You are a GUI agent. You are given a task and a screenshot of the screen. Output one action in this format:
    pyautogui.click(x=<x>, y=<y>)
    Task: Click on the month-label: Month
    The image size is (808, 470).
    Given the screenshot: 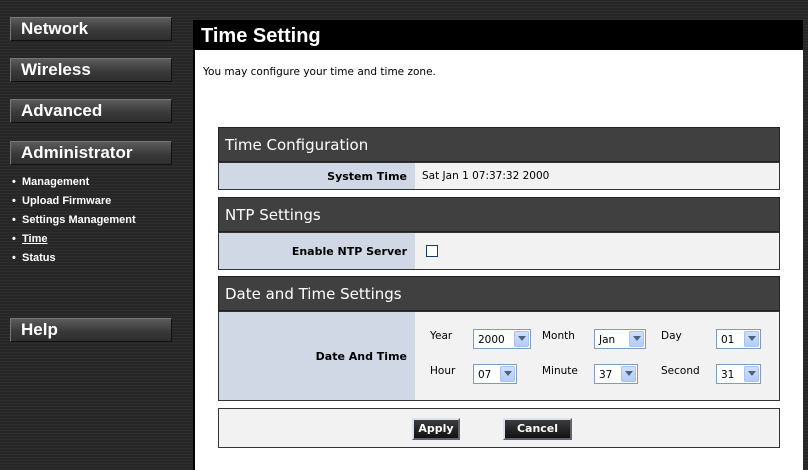 What is the action you would take?
    pyautogui.click(x=558, y=336)
    